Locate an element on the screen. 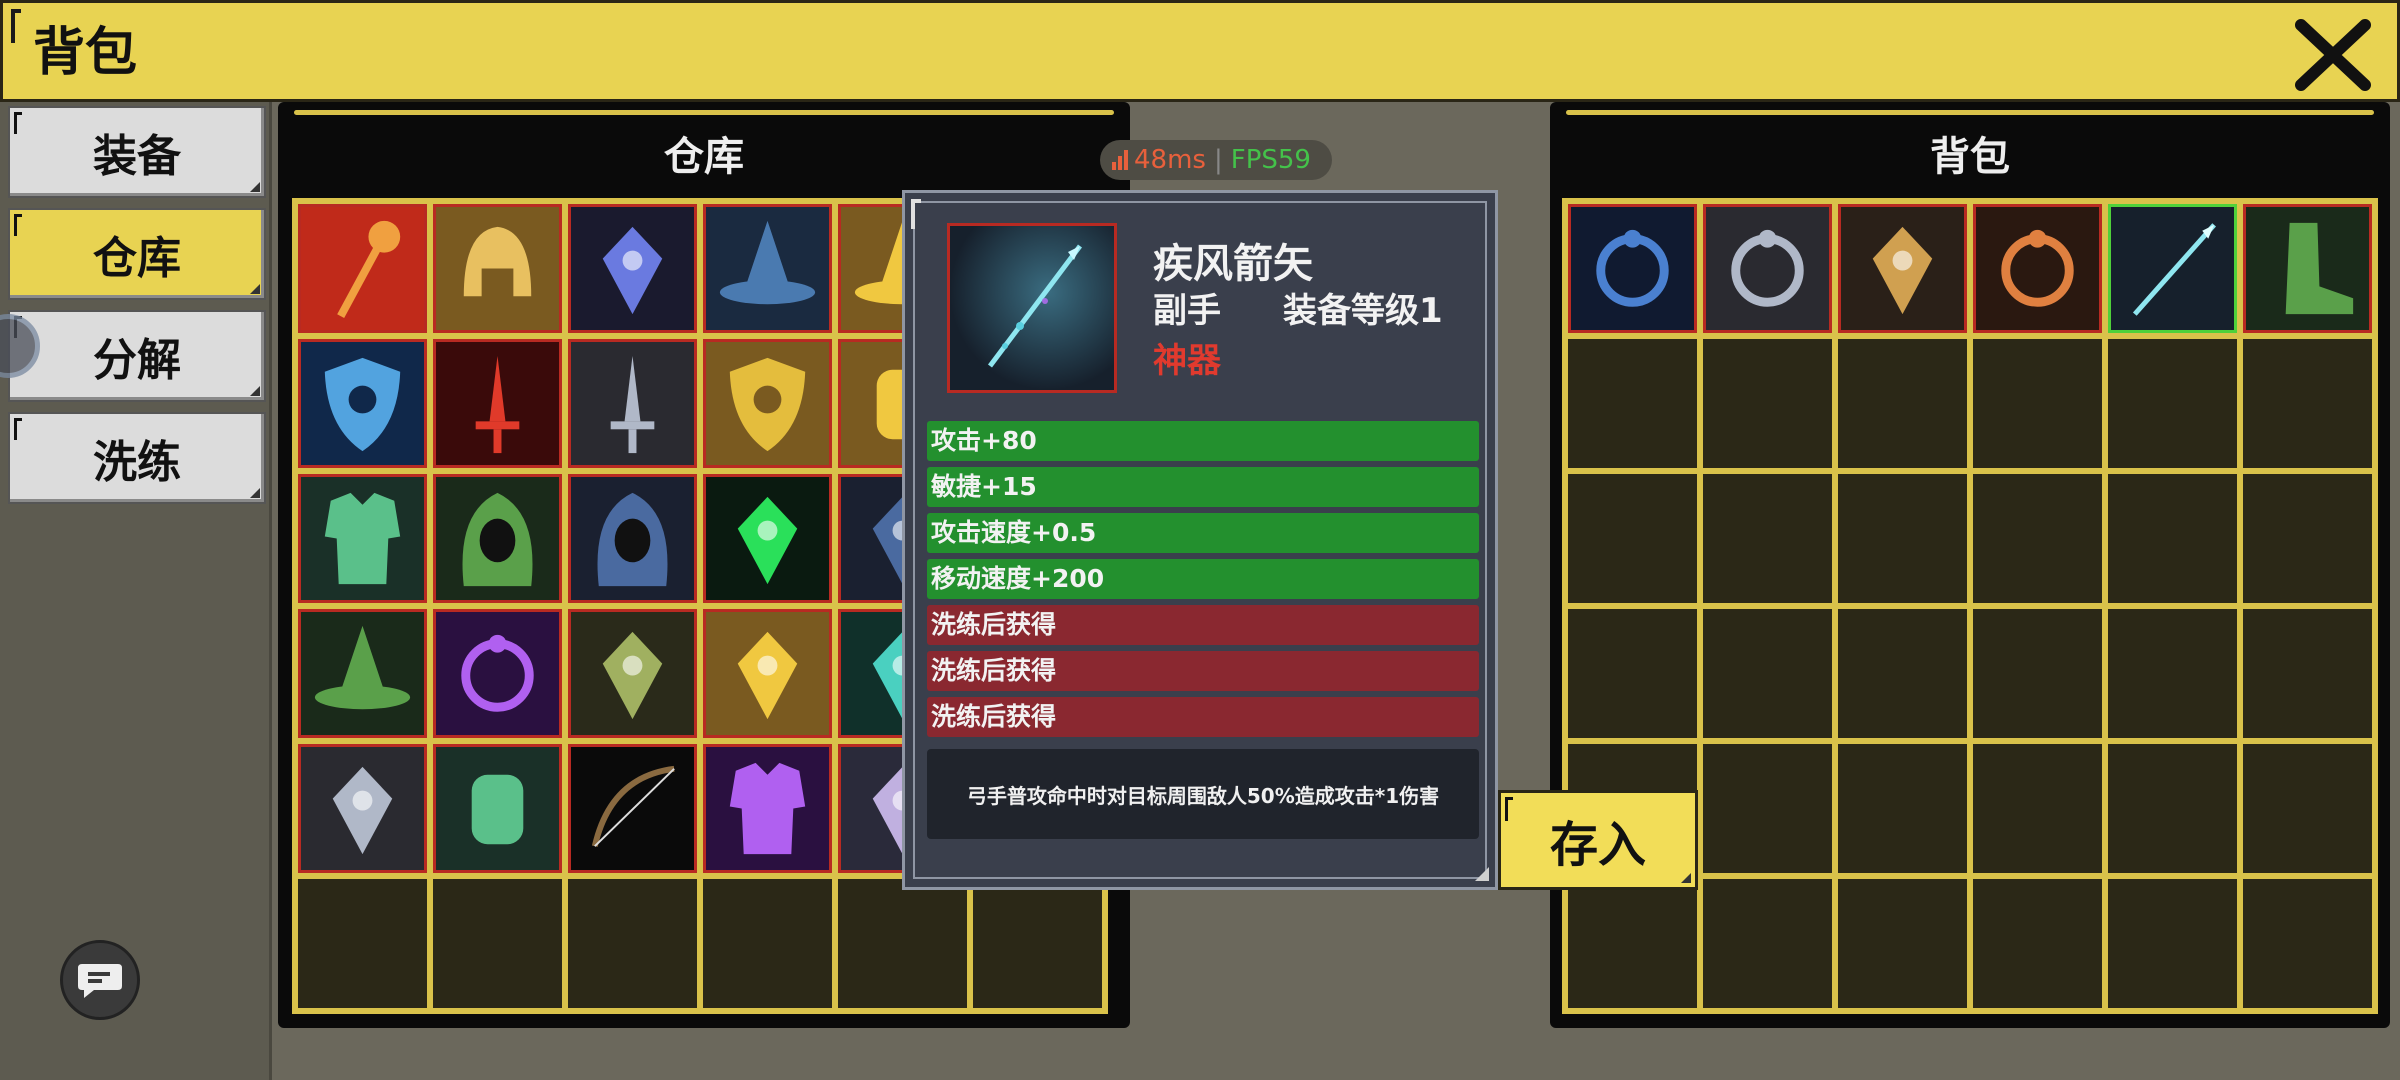 The image size is (2400, 1080). tab-warehouse: 仓库 is located at coordinates (137, 254).